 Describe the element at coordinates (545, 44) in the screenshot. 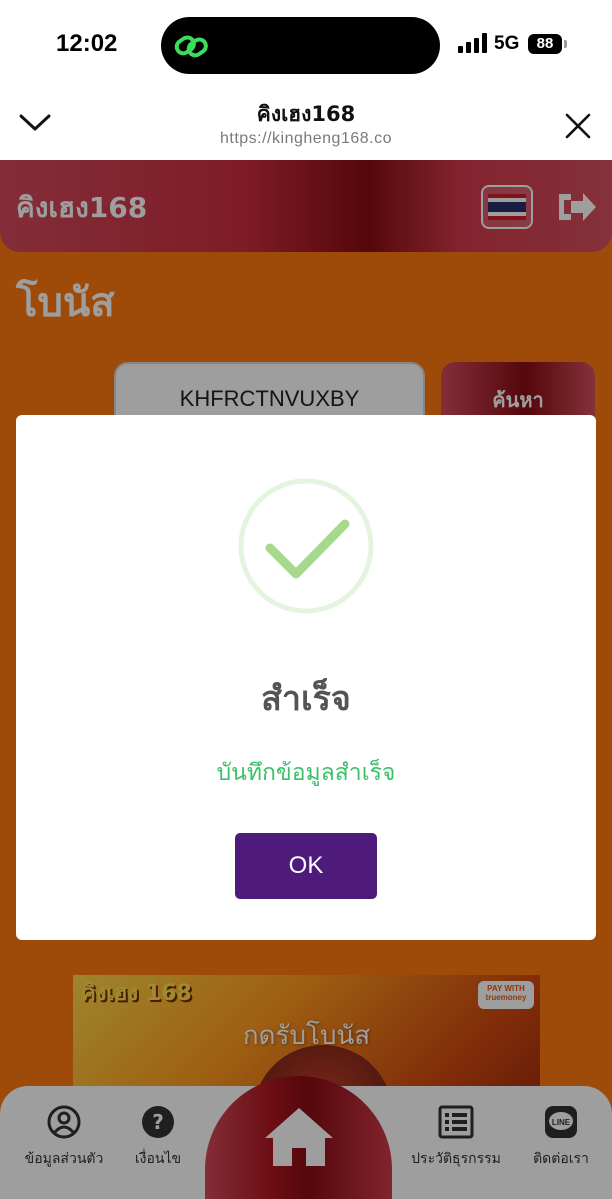

I see `battery-icon: 88` at that location.